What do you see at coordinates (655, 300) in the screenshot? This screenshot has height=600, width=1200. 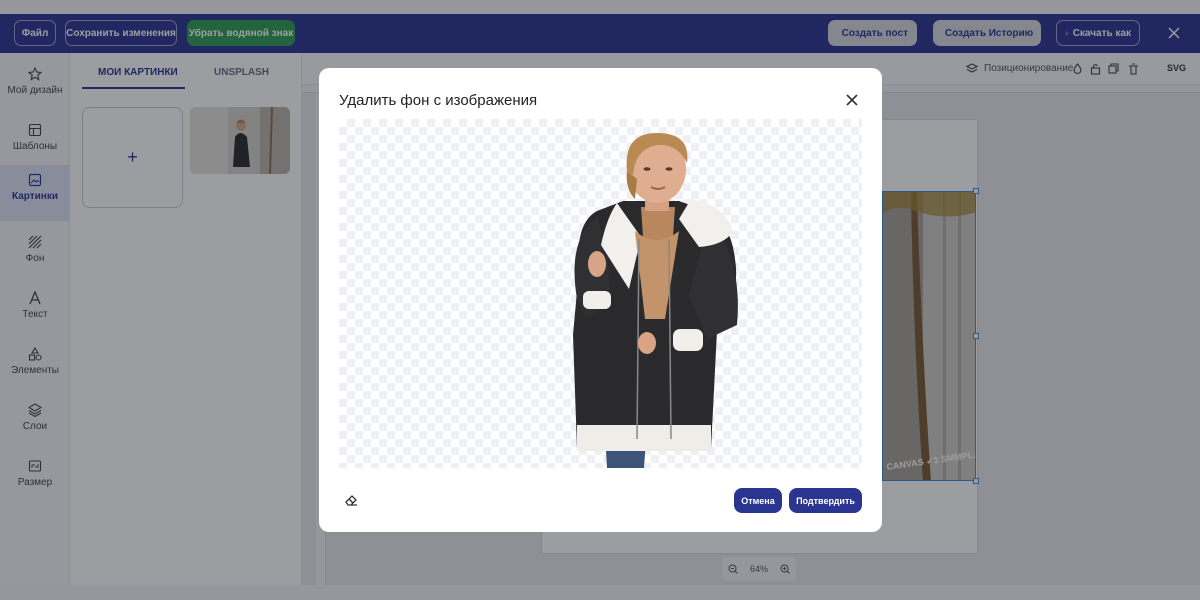 I see `person-cutout-image` at bounding box center [655, 300].